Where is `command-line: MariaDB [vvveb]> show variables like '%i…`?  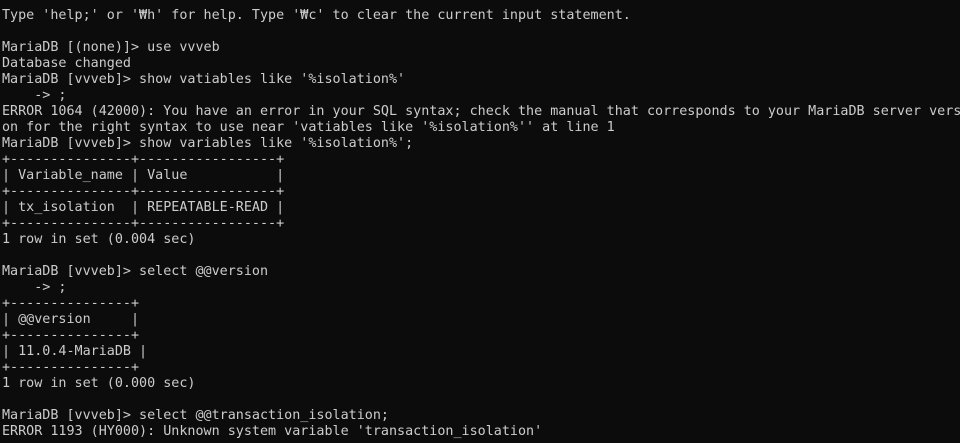
command-line: MariaDB [vvveb]> show variables like '%i… is located at coordinates (208, 143).